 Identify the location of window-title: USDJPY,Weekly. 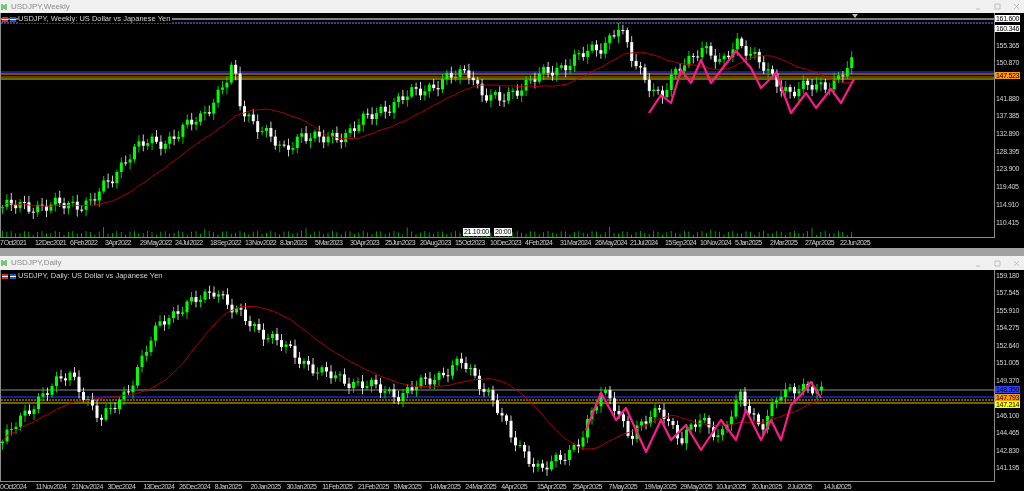
(40, 6).